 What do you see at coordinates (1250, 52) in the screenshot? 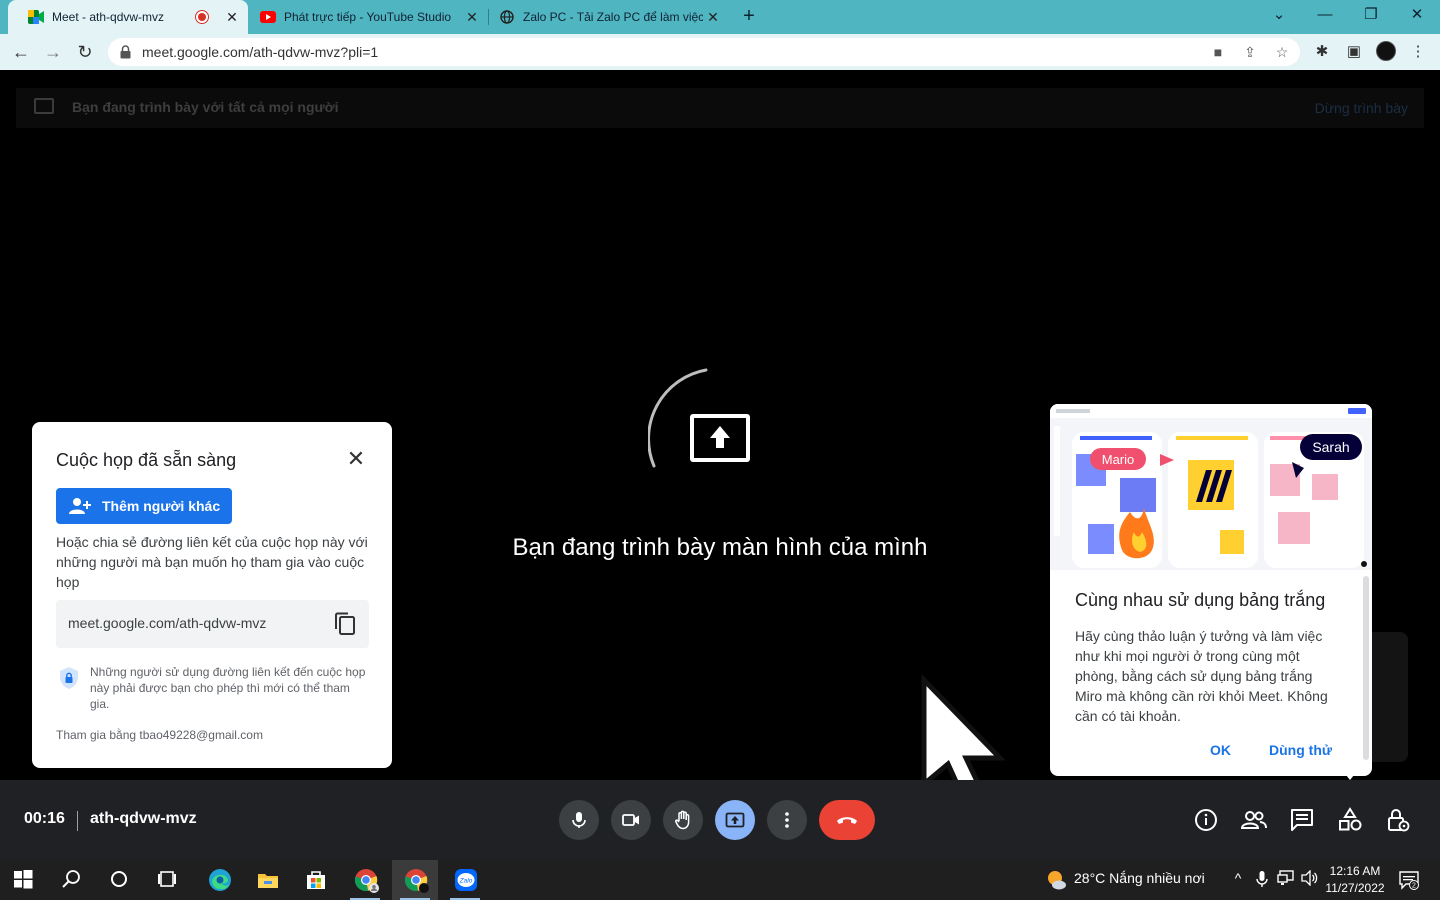
I see `share-icon: ⇪` at bounding box center [1250, 52].